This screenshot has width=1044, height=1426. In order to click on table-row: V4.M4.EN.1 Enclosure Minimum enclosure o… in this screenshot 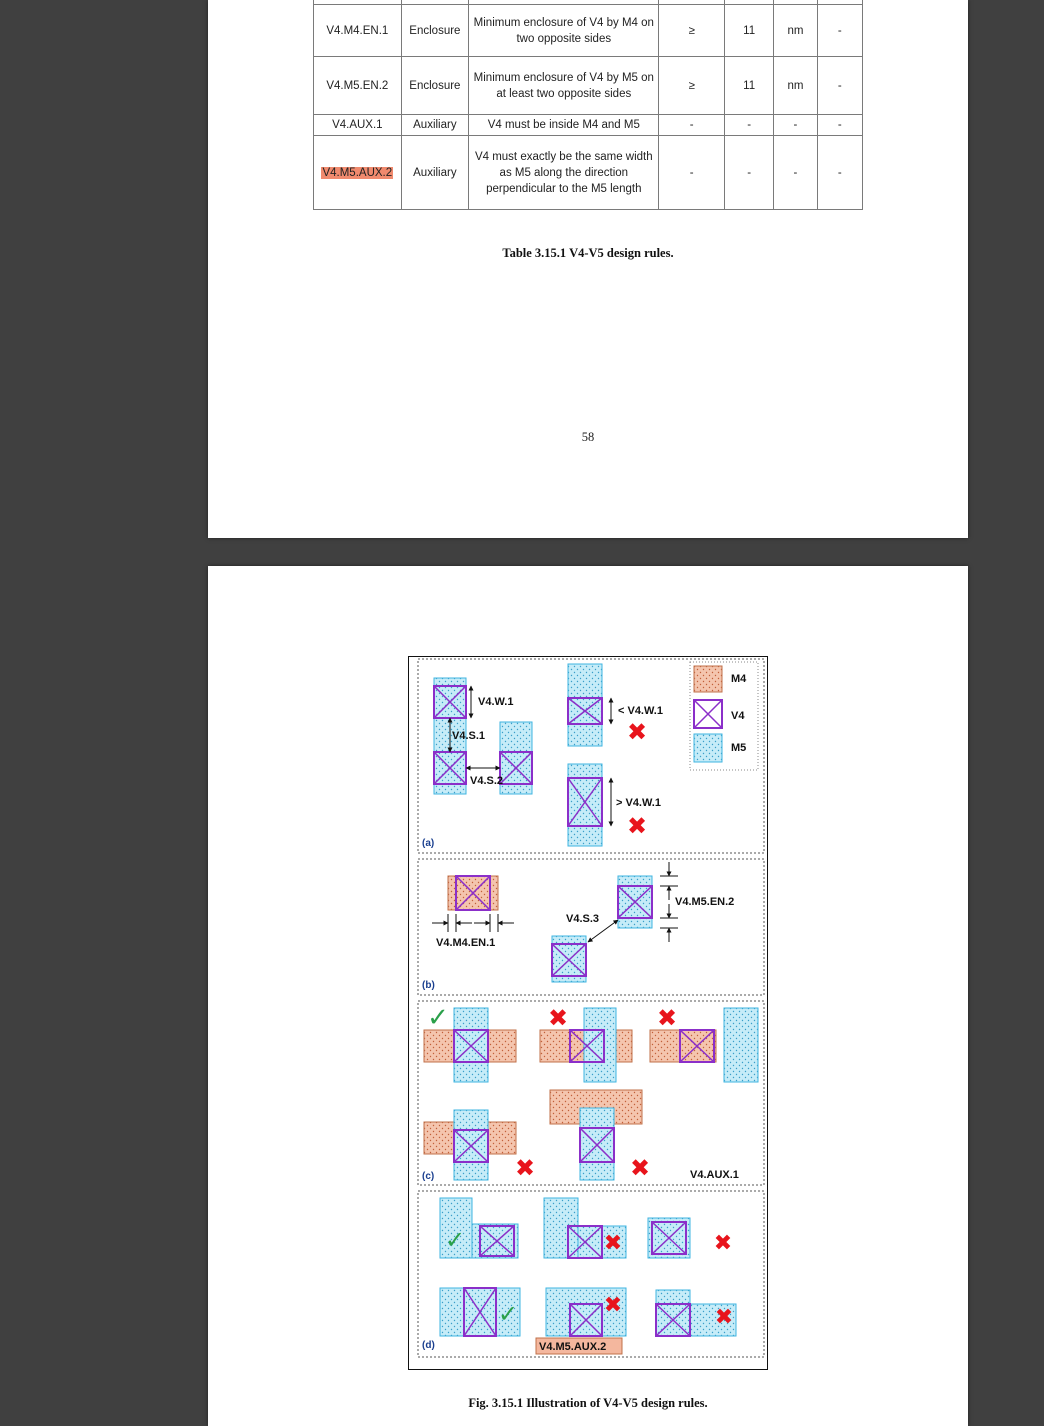, I will do `click(588, 30)`.